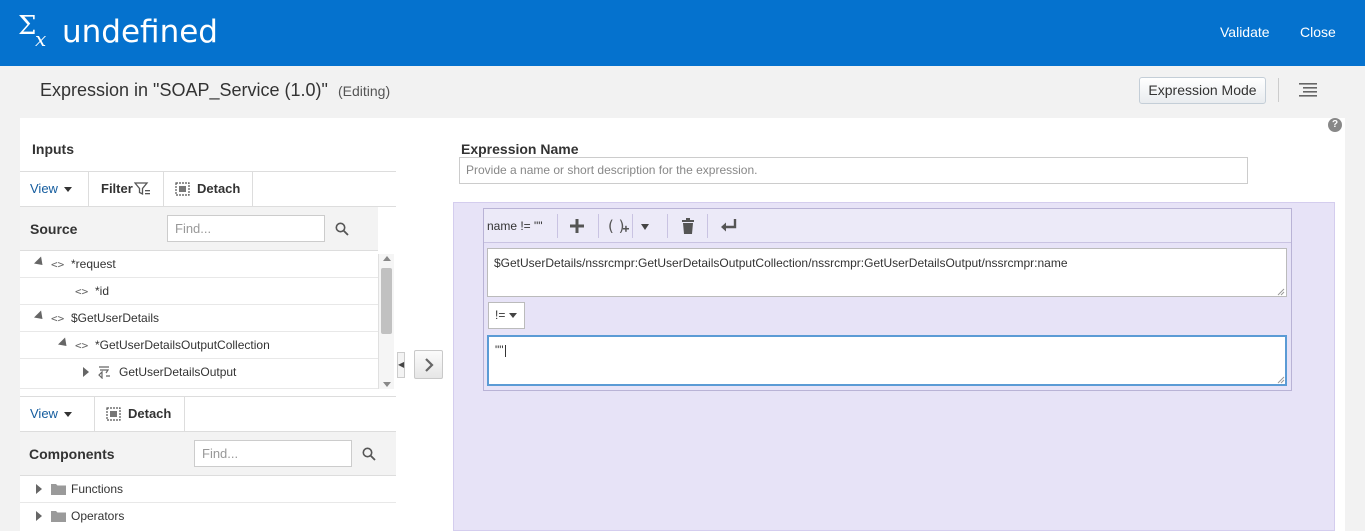 The image size is (1365, 531). What do you see at coordinates (887, 360) in the screenshot?
I see `right-operand-field: ""` at bounding box center [887, 360].